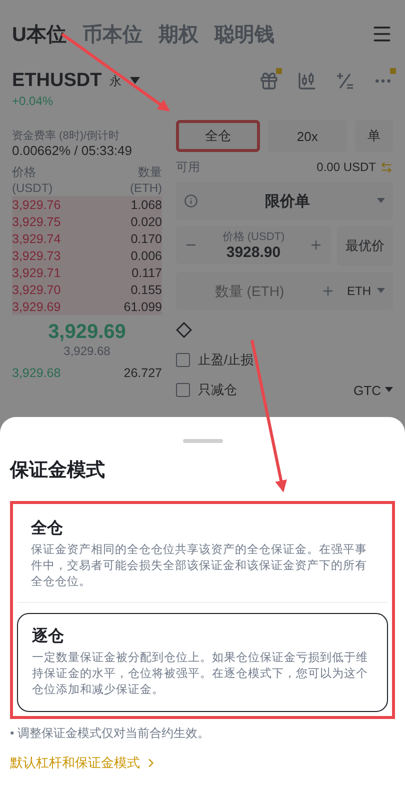  What do you see at coordinates (116, 81) in the screenshot?
I see `contract-type: 永` at bounding box center [116, 81].